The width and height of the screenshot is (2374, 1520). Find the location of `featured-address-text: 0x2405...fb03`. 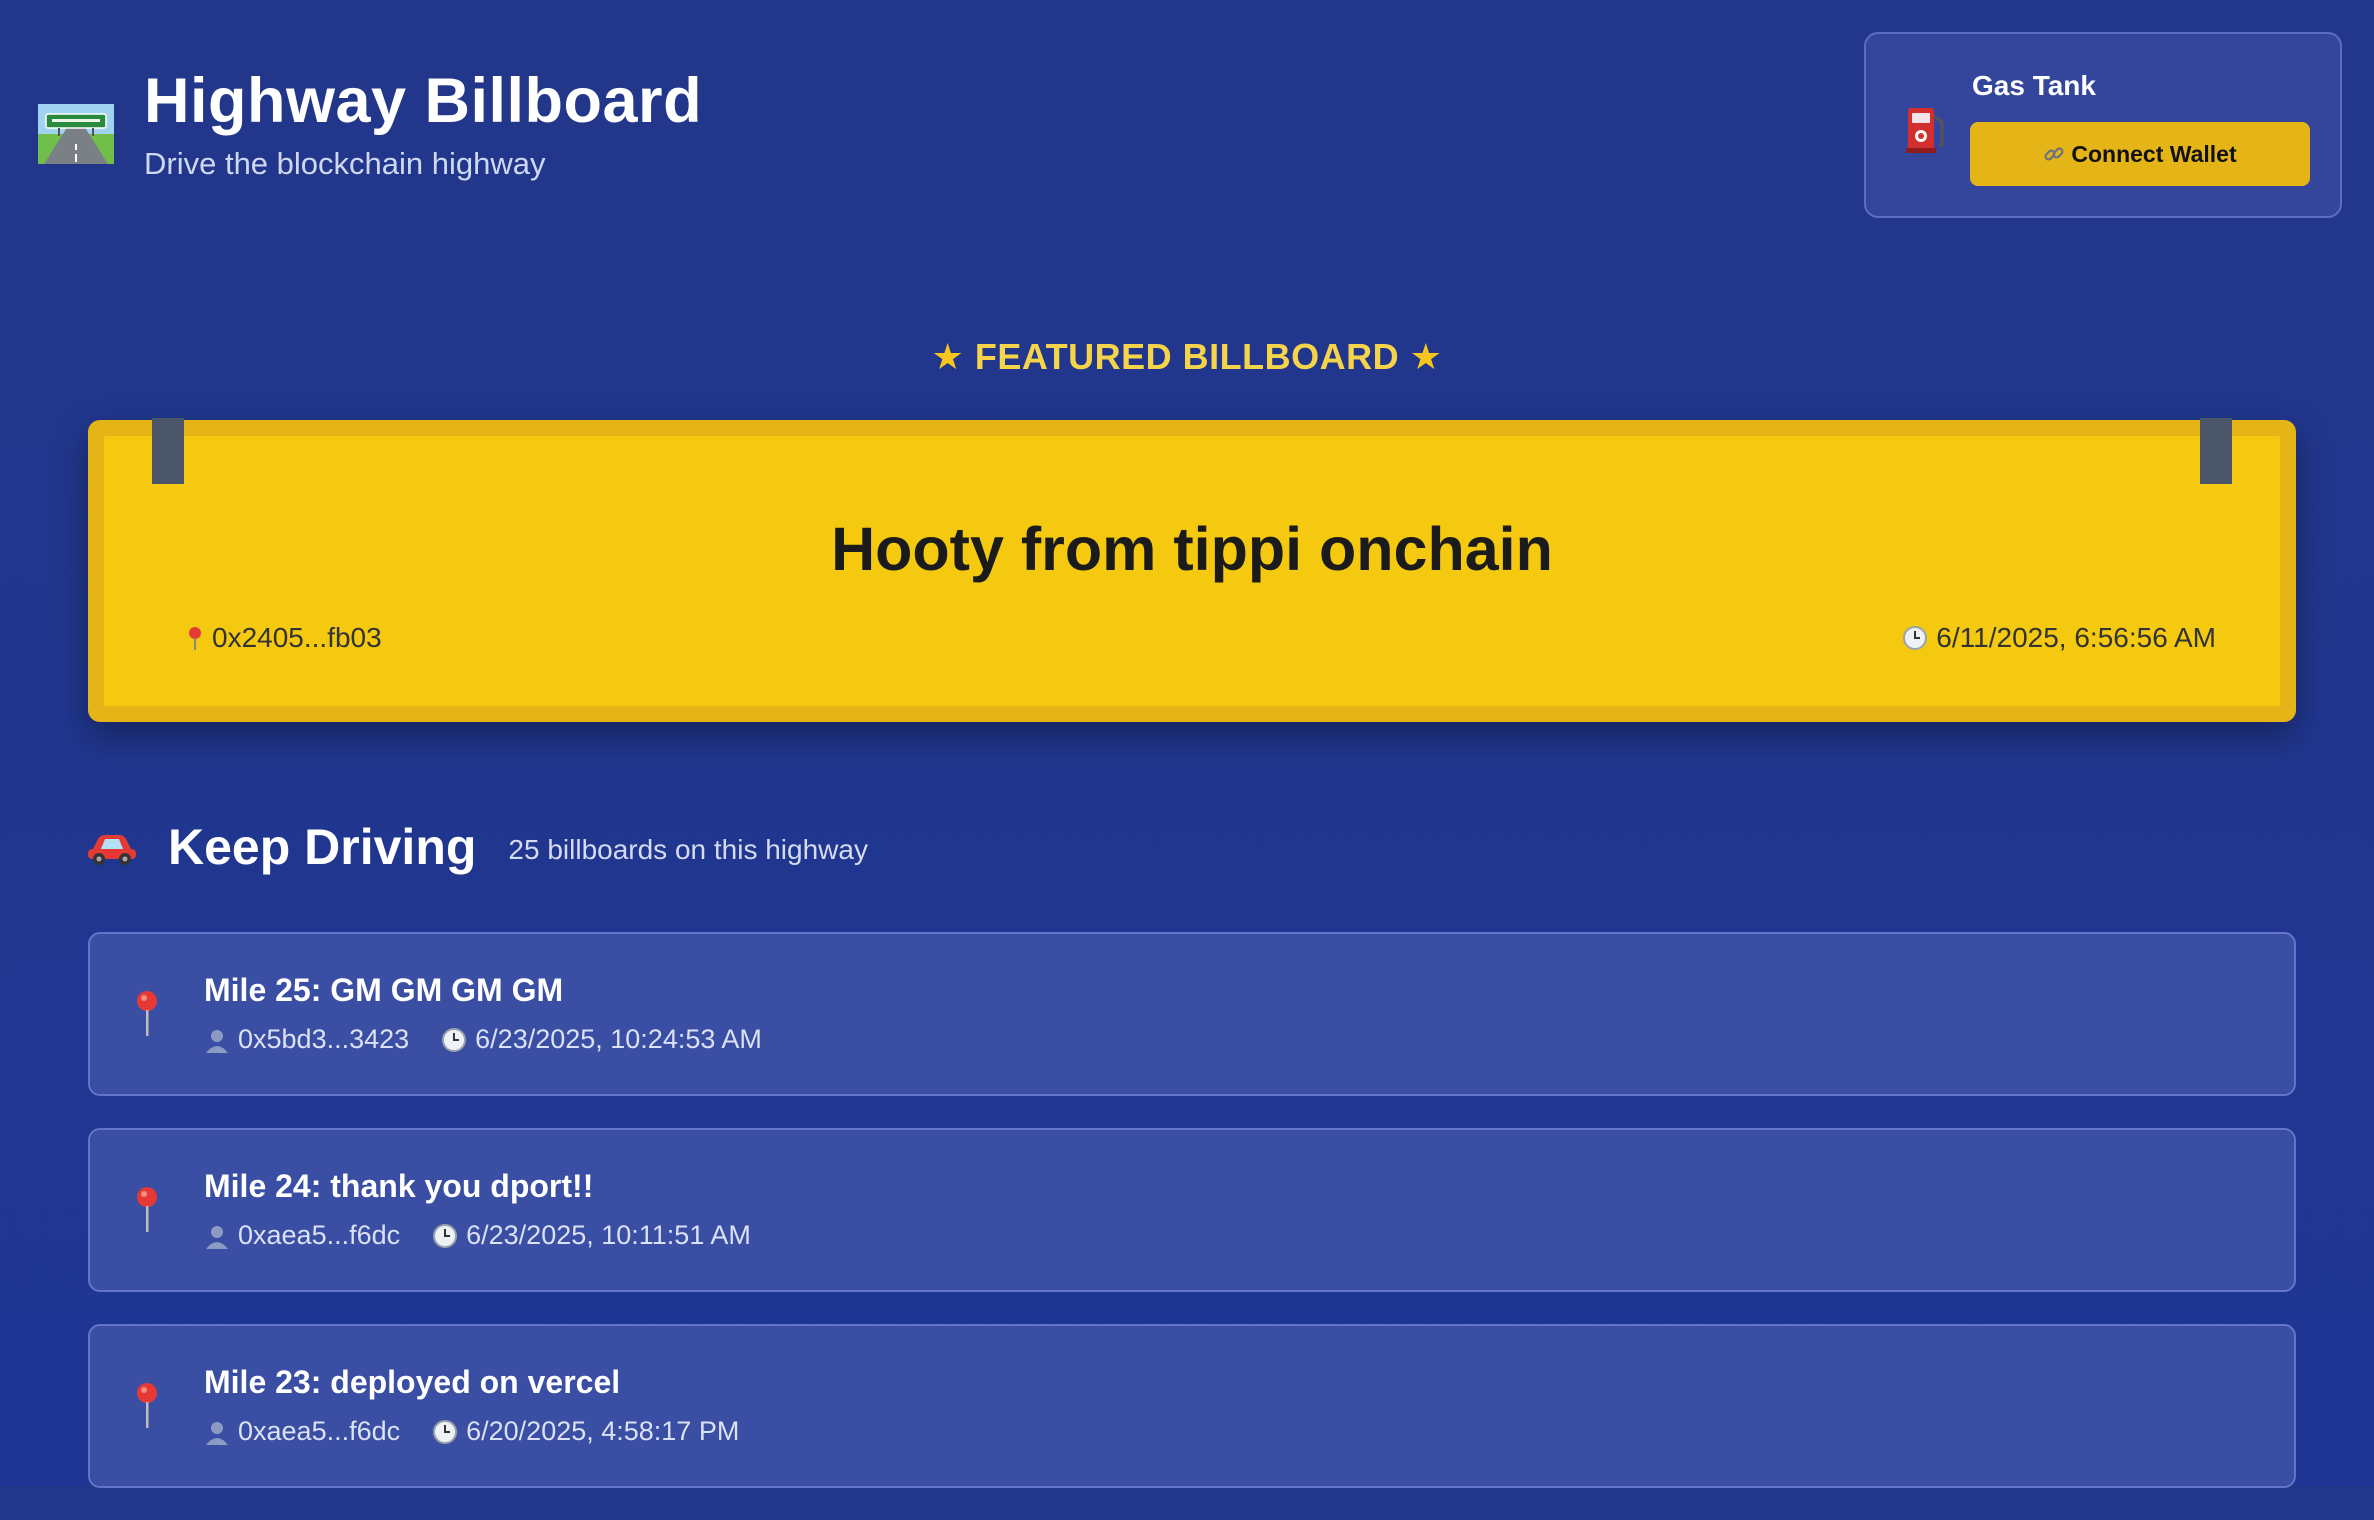

featured-address-text: 0x2405...fb03 is located at coordinates (297, 637).